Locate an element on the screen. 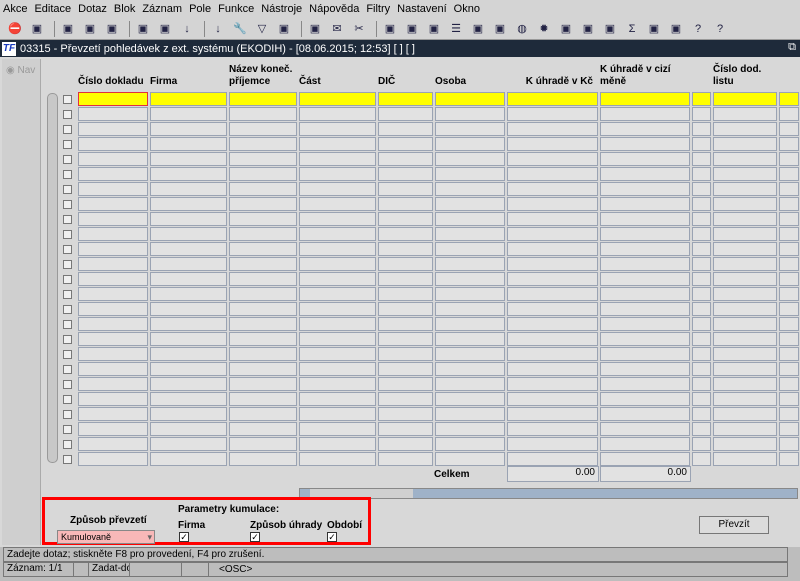 This screenshot has height=581, width=800. clear-icon: ▣ is located at coordinates (165, 29).